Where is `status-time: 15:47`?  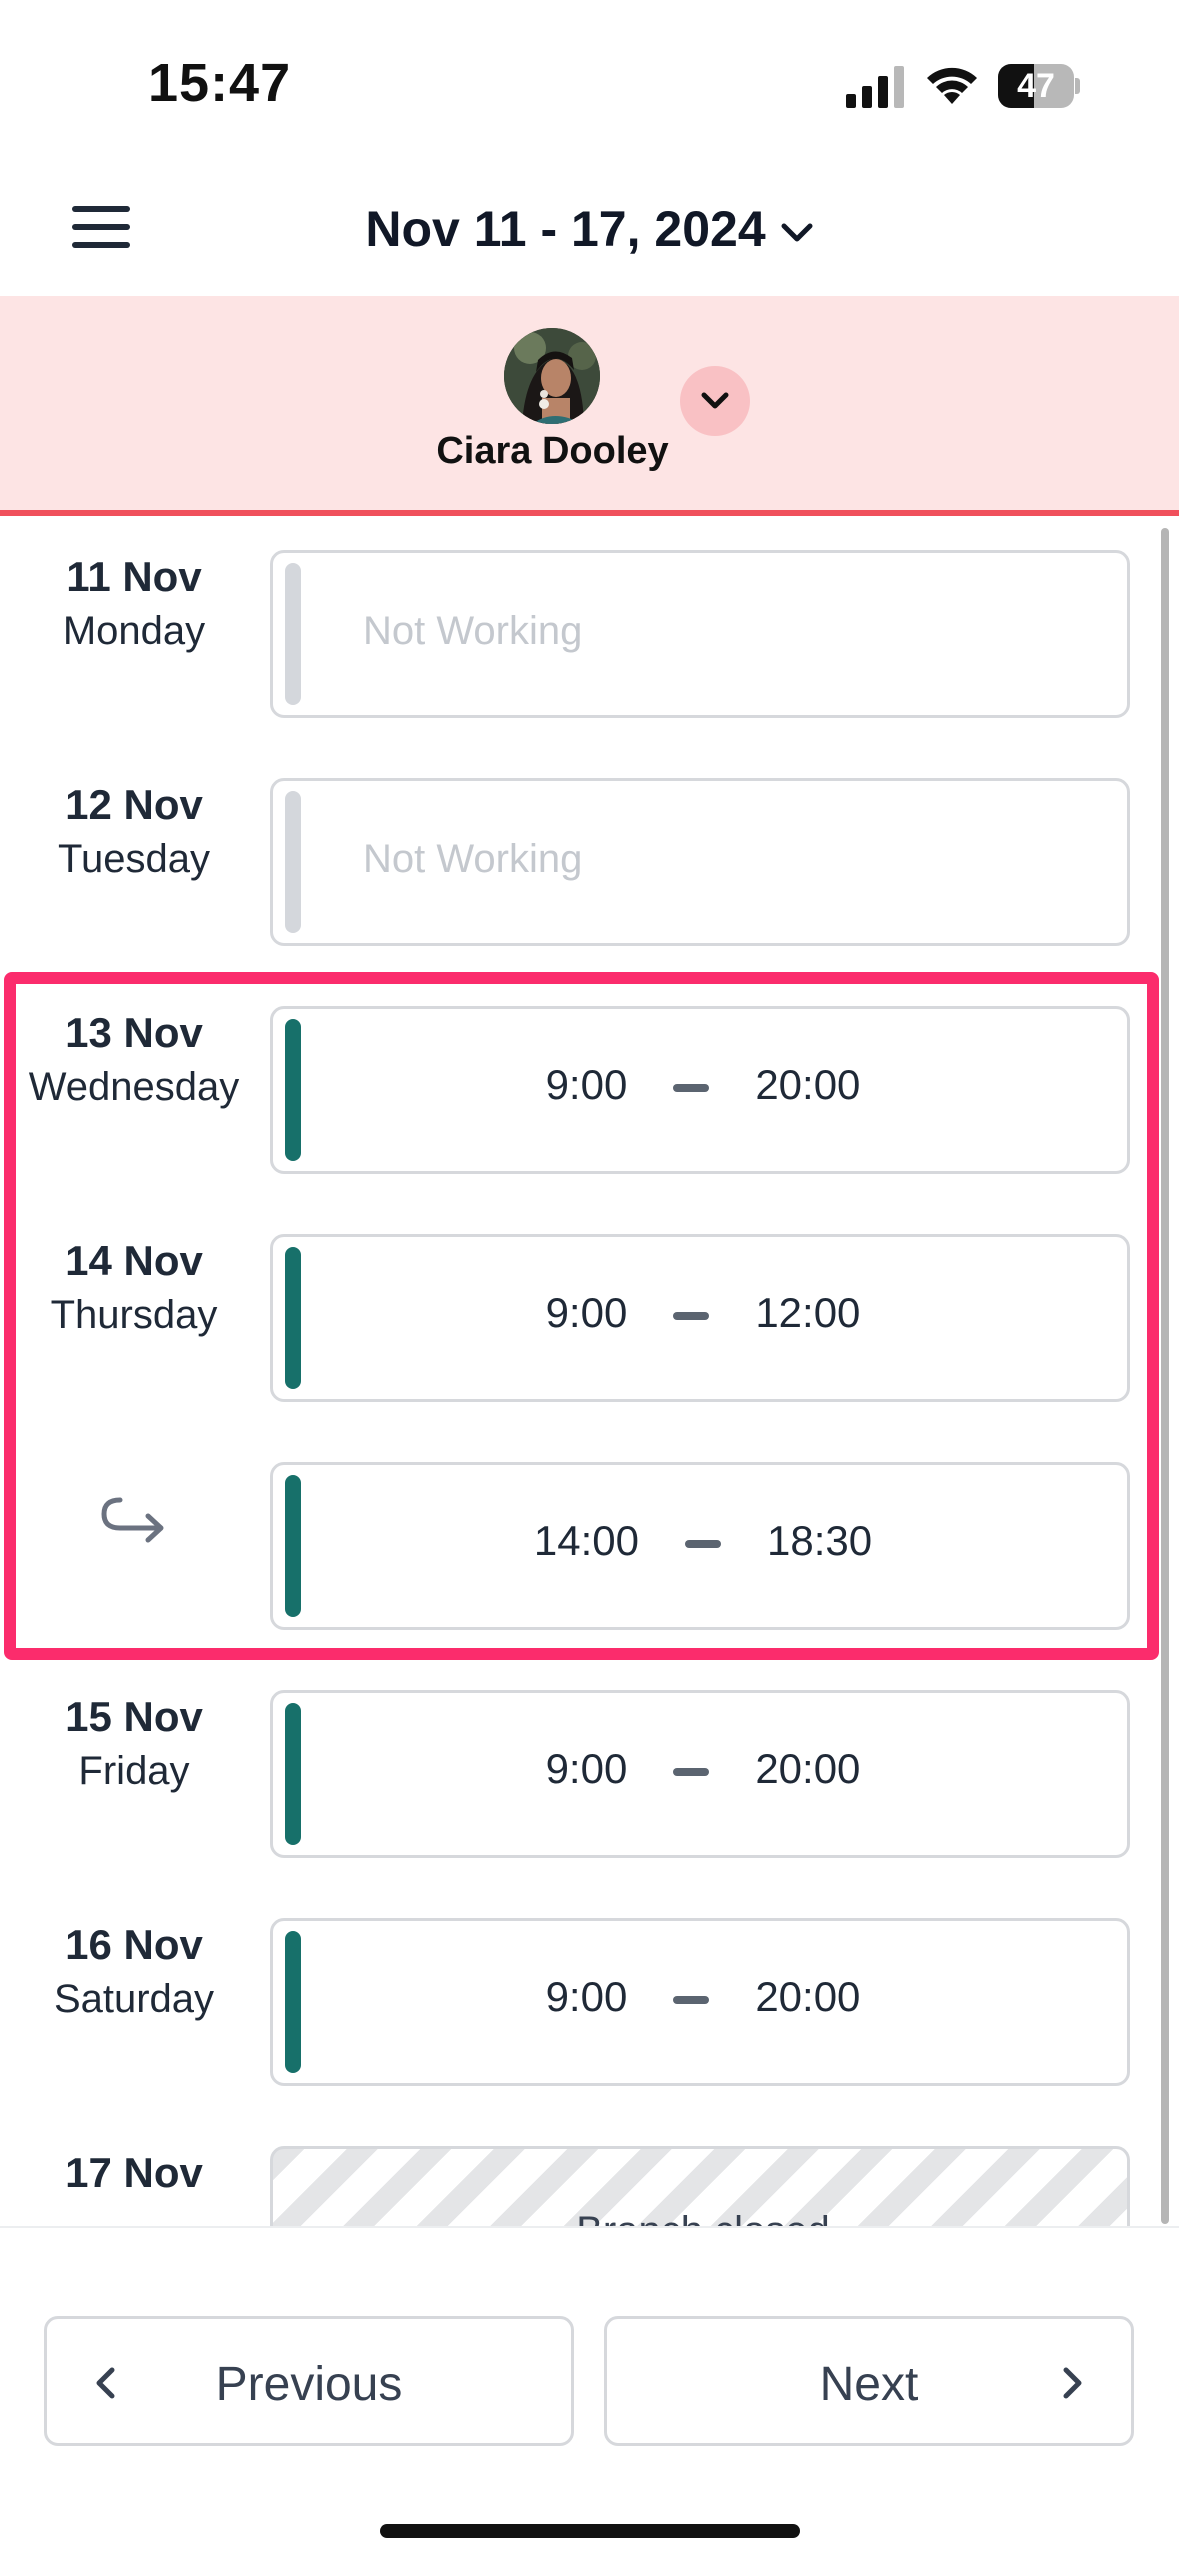
status-time: 15:47 is located at coordinates (220, 83).